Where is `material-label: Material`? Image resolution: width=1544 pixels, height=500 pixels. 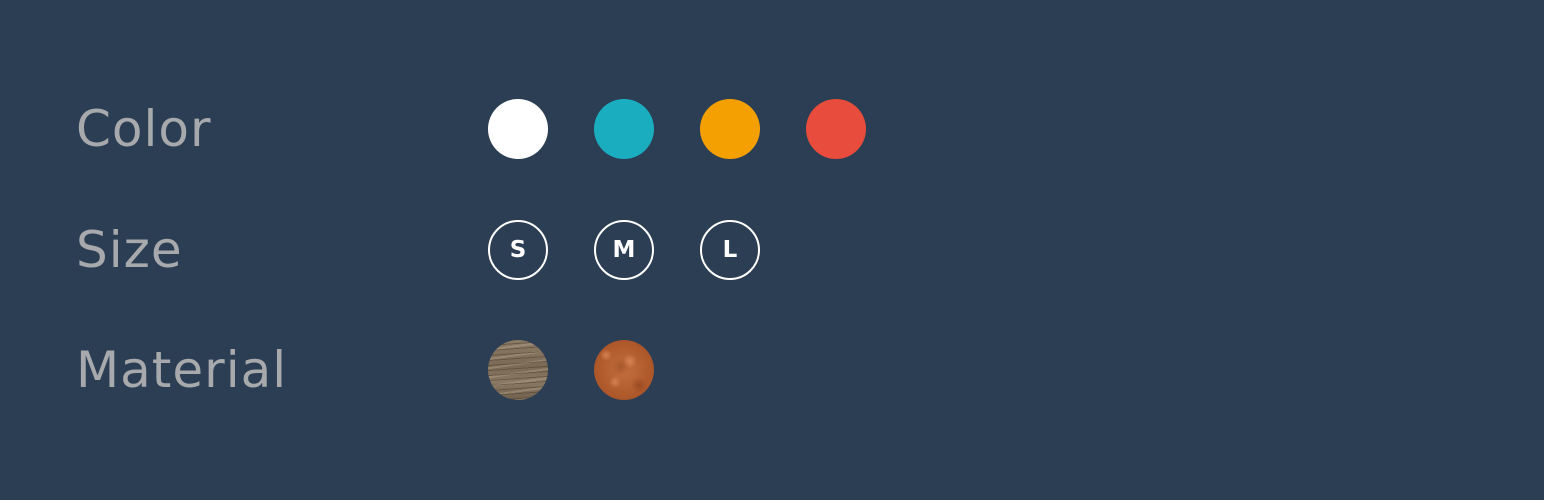 material-label: Material is located at coordinates (182, 370).